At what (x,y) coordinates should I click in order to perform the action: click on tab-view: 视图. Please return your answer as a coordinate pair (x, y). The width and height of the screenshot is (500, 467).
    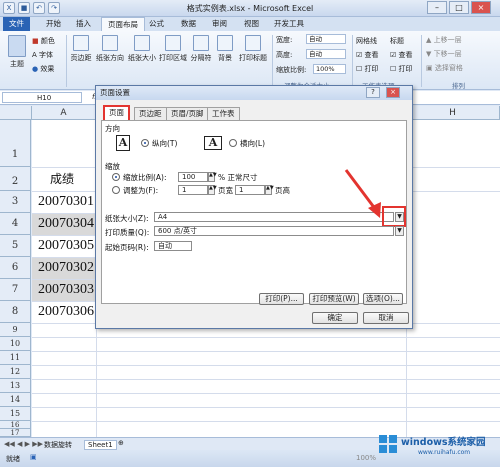
    Looking at the image, I should click on (251, 24).